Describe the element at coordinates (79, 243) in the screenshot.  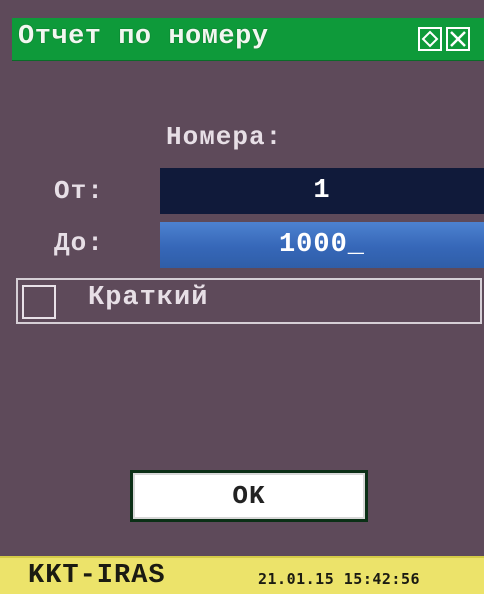
I see `to-label: До:` at that location.